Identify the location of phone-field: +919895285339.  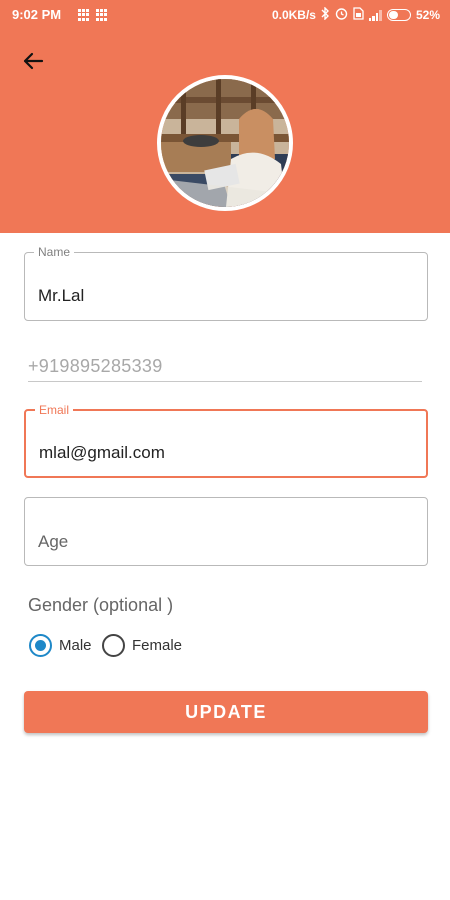
(225, 368).